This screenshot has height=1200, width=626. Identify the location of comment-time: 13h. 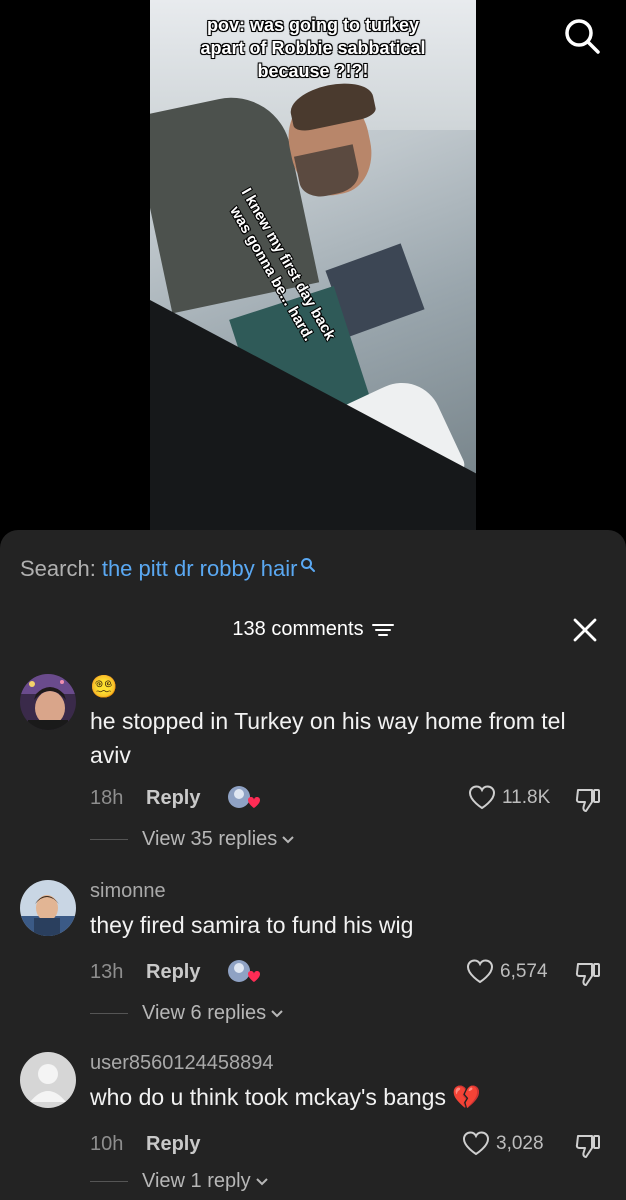
(107, 972).